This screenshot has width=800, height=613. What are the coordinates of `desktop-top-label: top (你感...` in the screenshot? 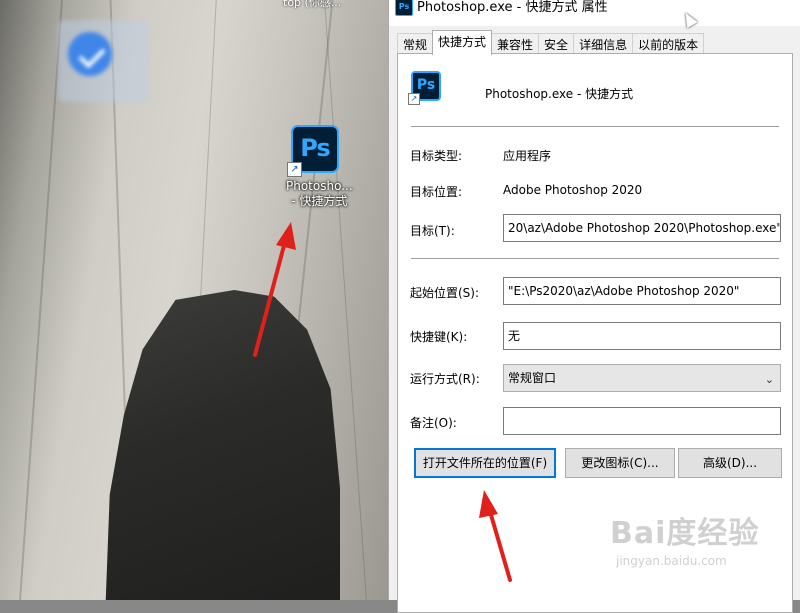 It's located at (312, 4).